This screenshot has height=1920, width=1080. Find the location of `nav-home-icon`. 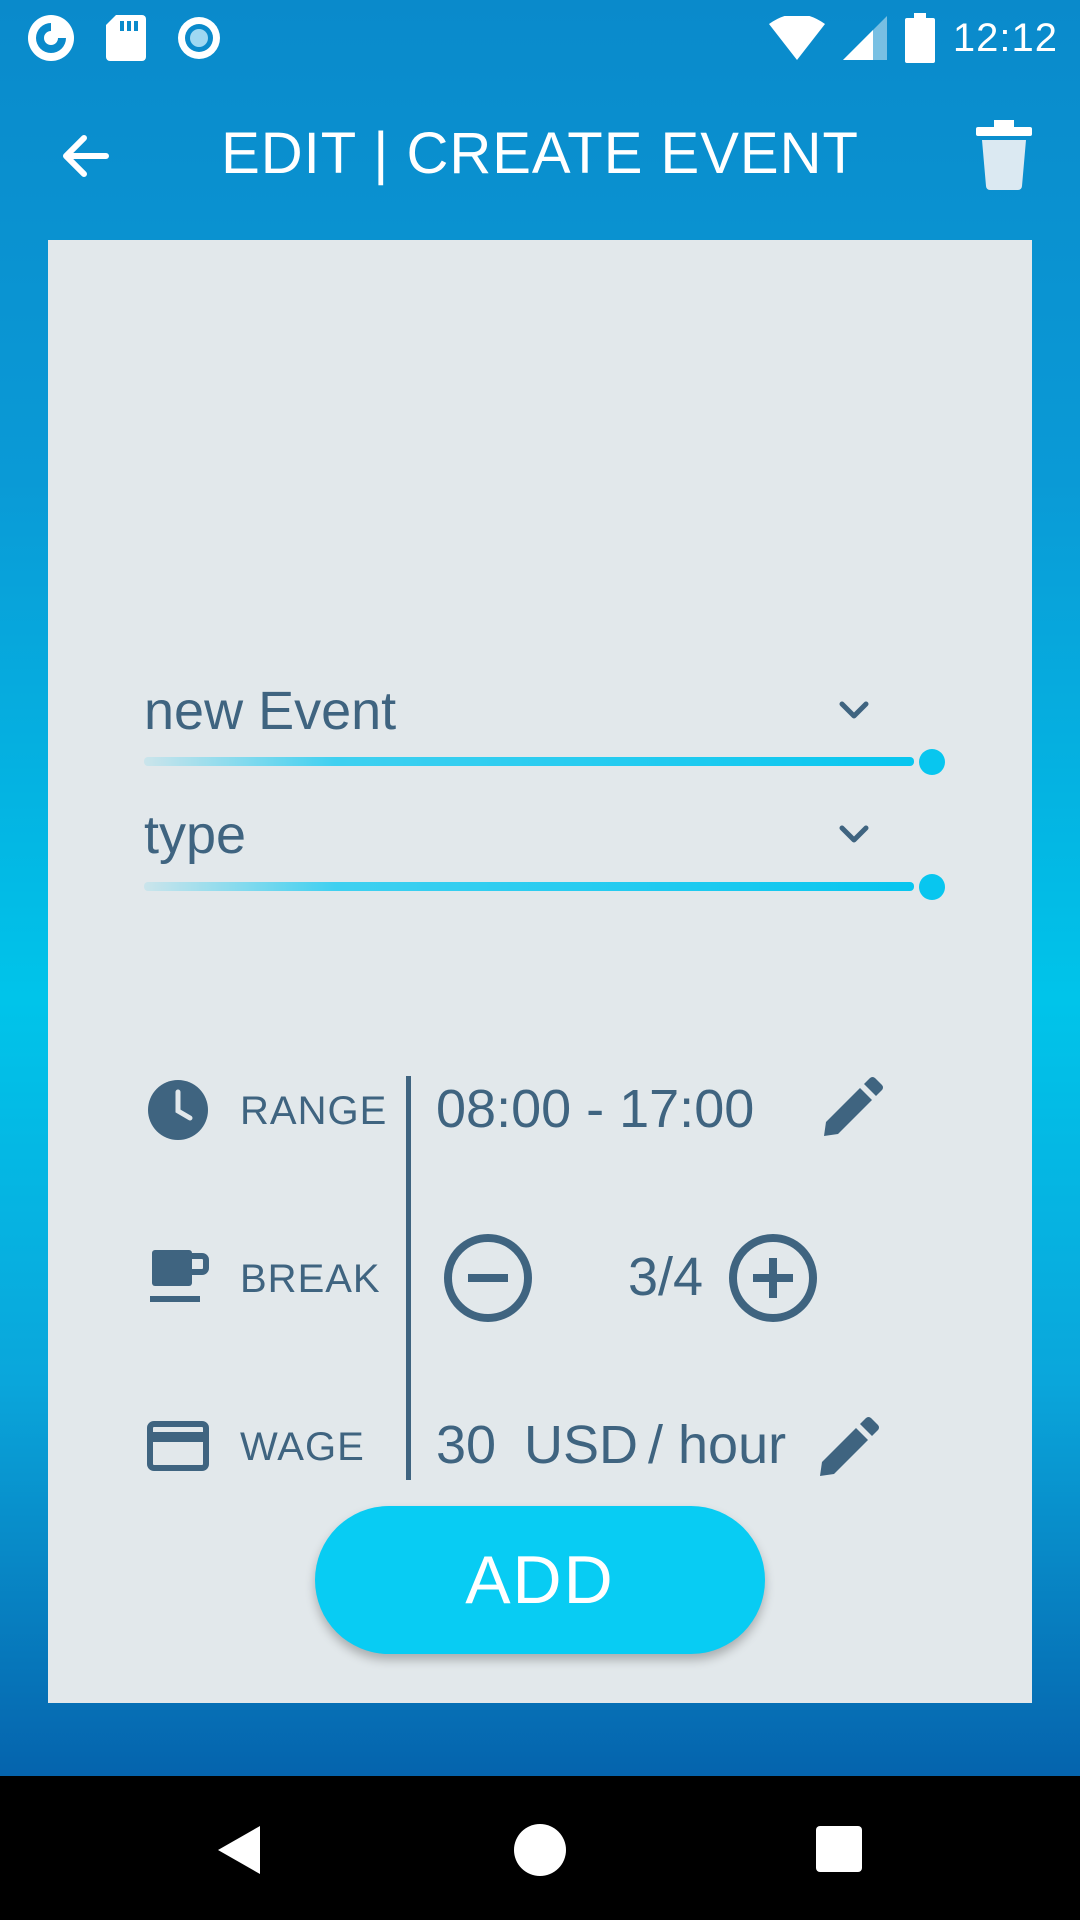

nav-home-icon is located at coordinates (540, 1850).